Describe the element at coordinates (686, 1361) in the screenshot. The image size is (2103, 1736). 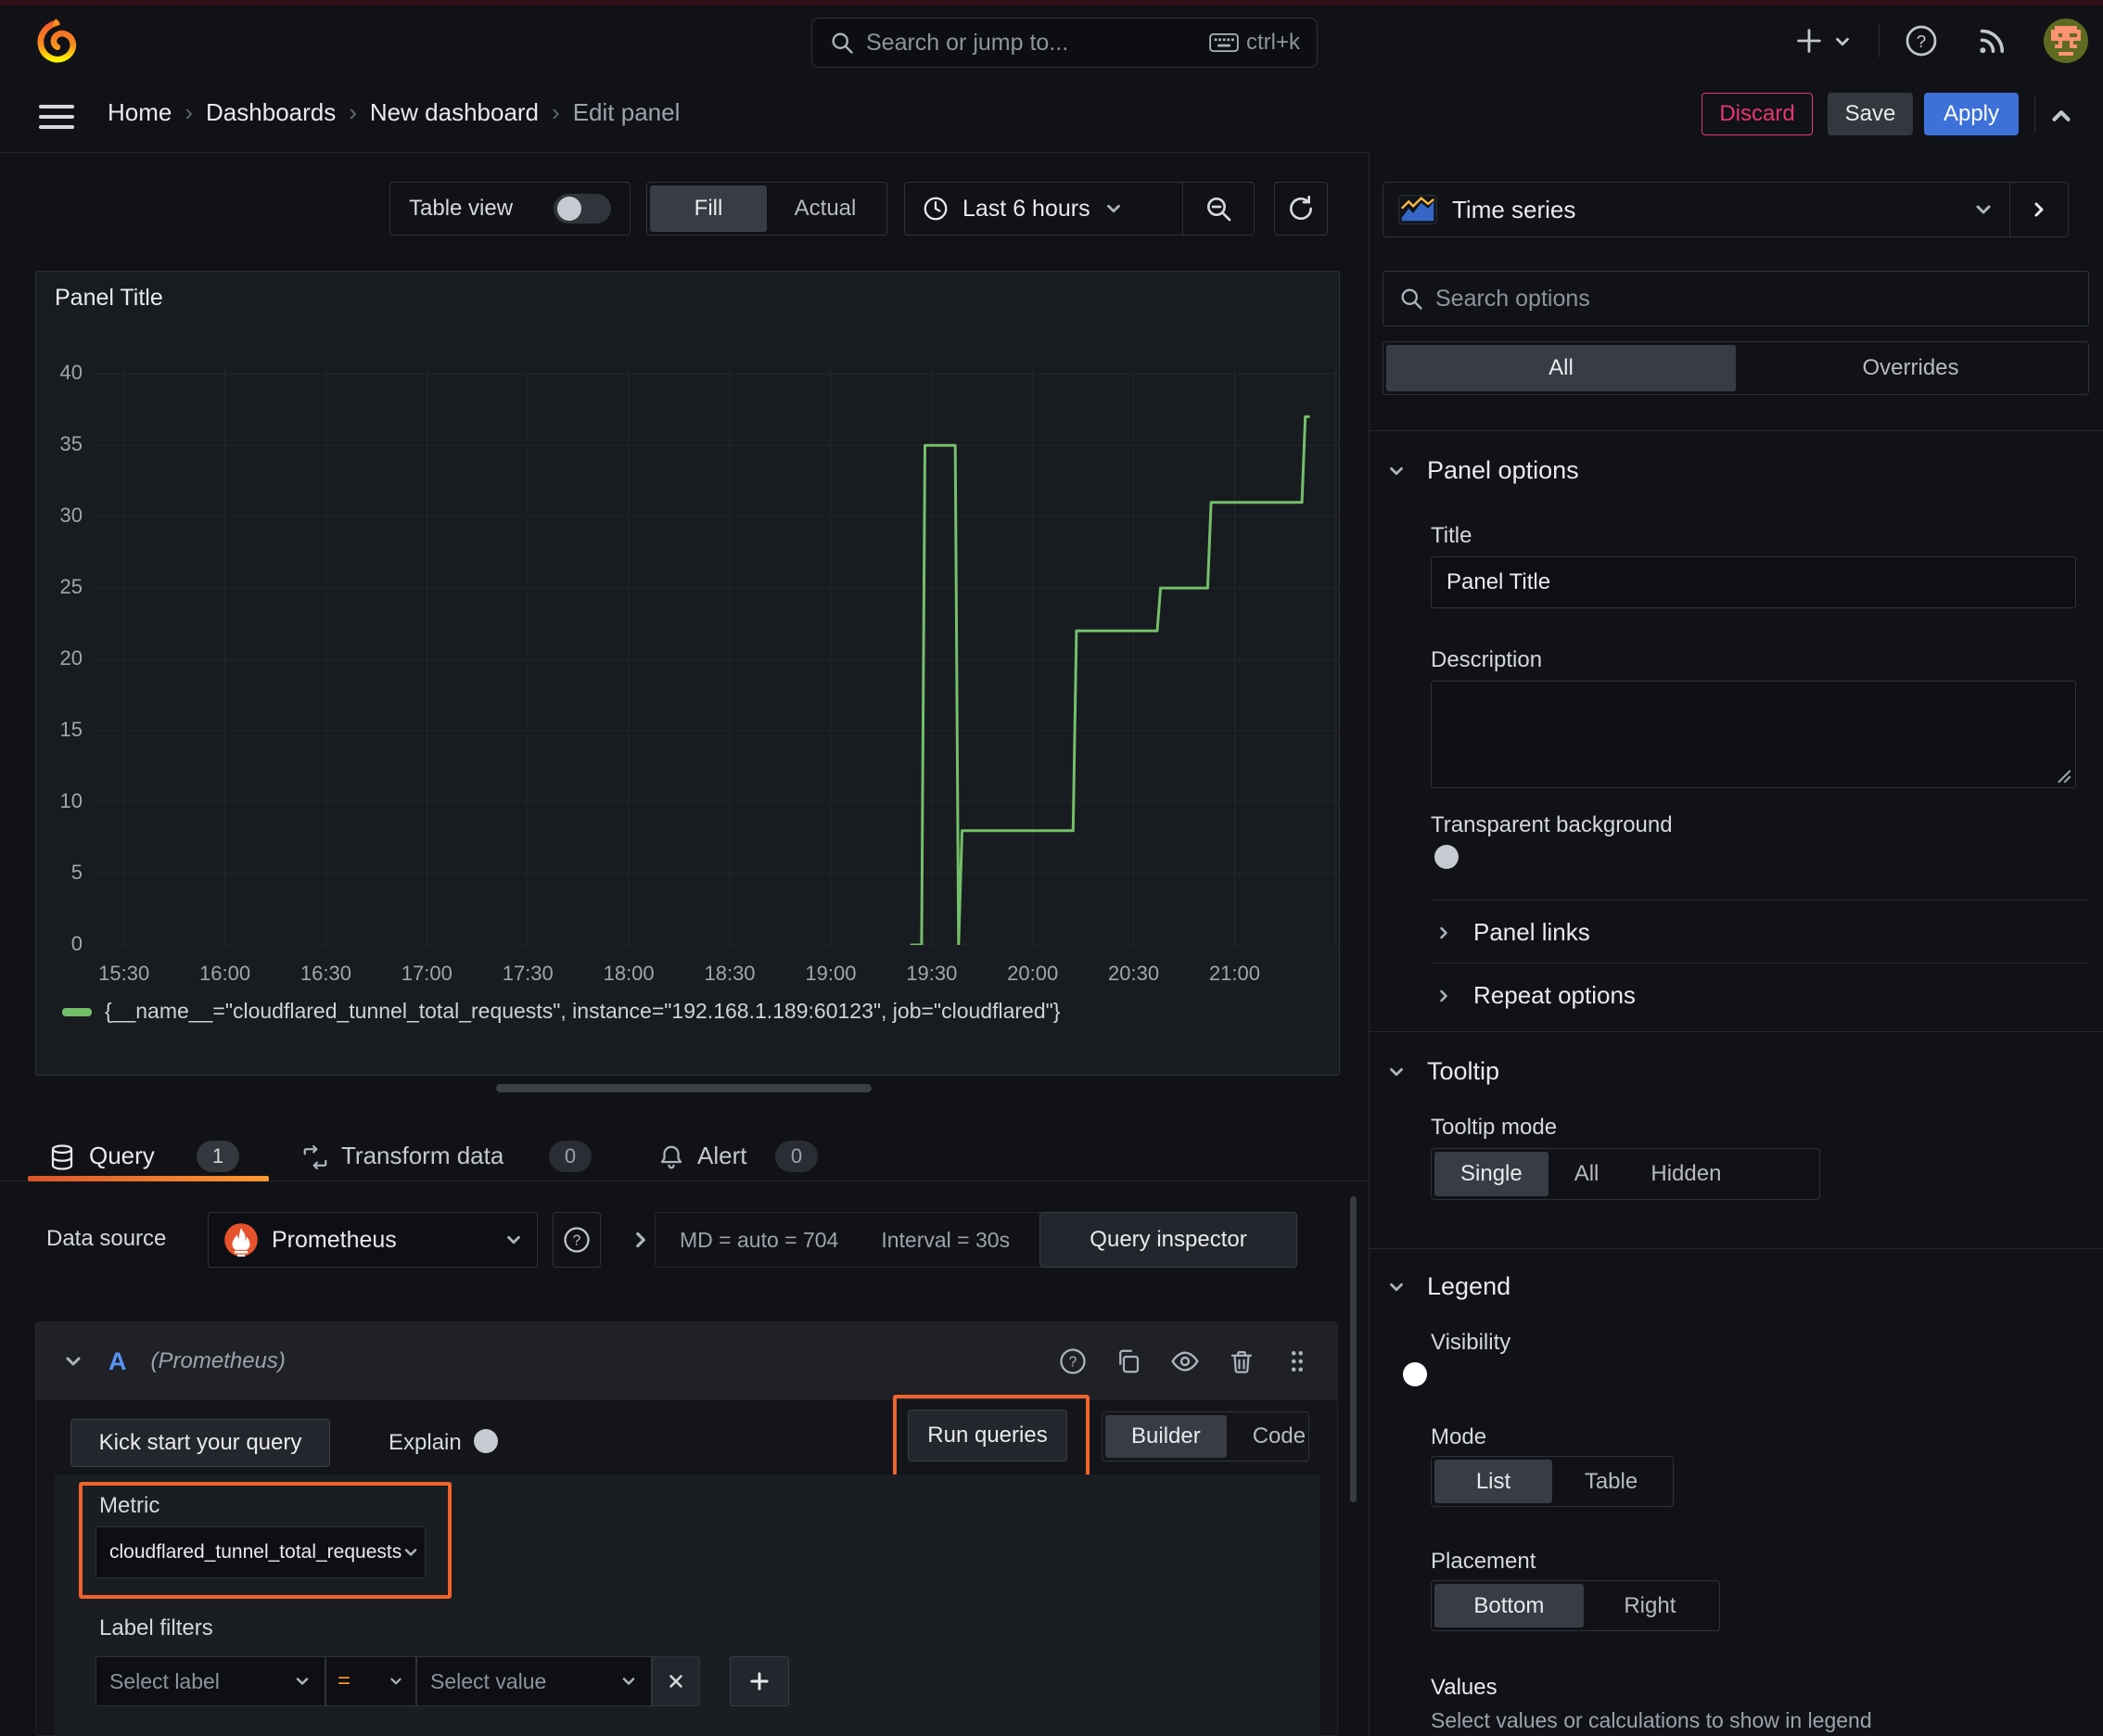
I see `query-row-header: A (Prometheus) ?` at that location.